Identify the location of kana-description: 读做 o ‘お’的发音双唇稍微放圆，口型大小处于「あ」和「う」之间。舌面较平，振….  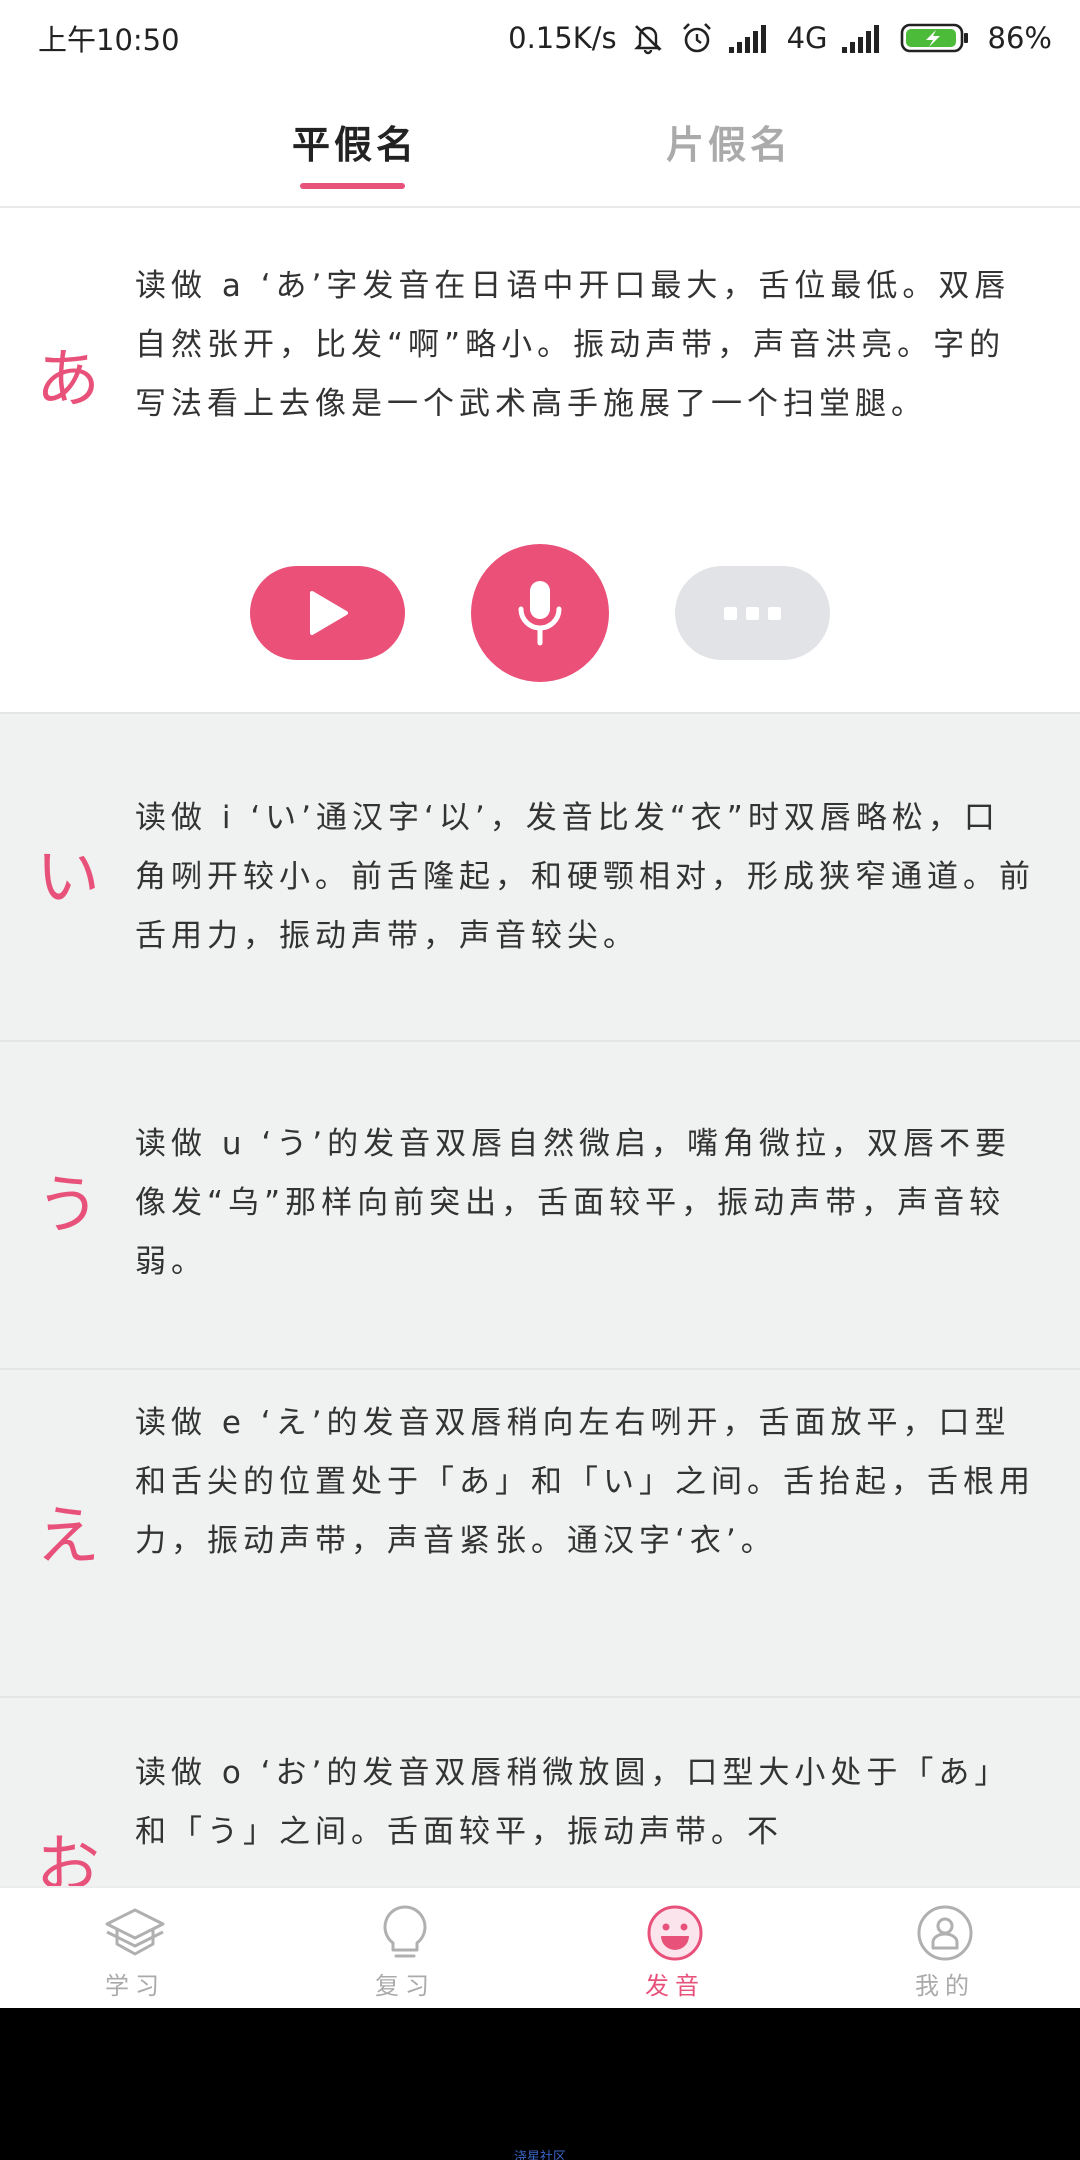
(573, 1802).